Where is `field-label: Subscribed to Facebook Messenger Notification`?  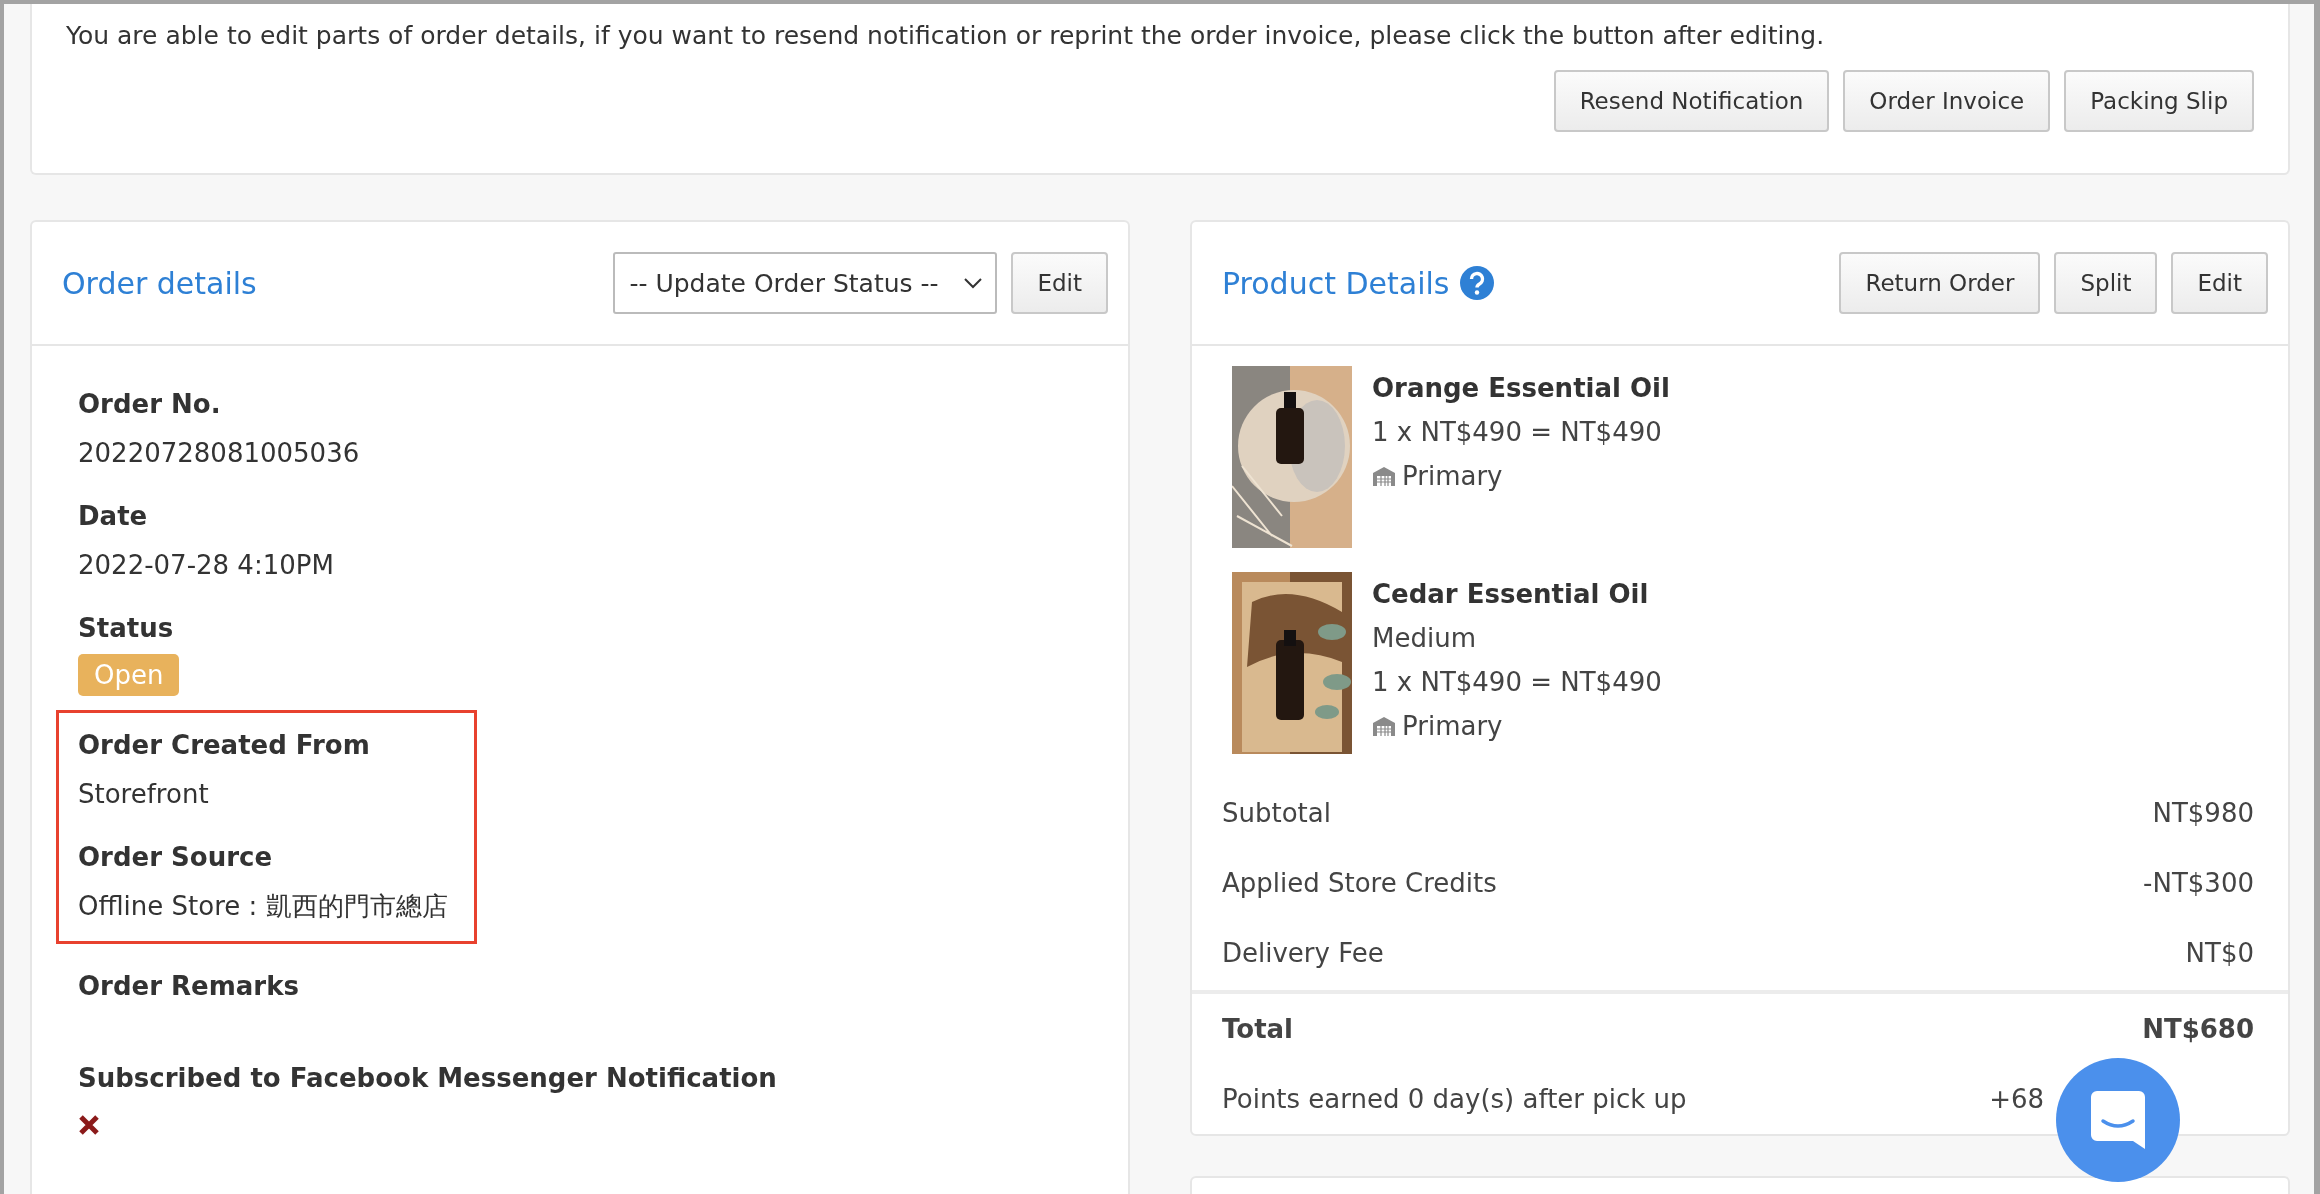 field-label: Subscribed to Facebook Messenger Notification is located at coordinates (428, 1078).